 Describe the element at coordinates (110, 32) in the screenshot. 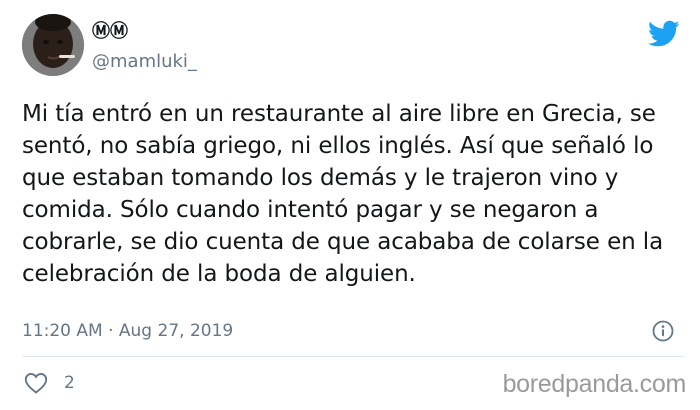

I see `display-name: ⓂⓂ` at that location.